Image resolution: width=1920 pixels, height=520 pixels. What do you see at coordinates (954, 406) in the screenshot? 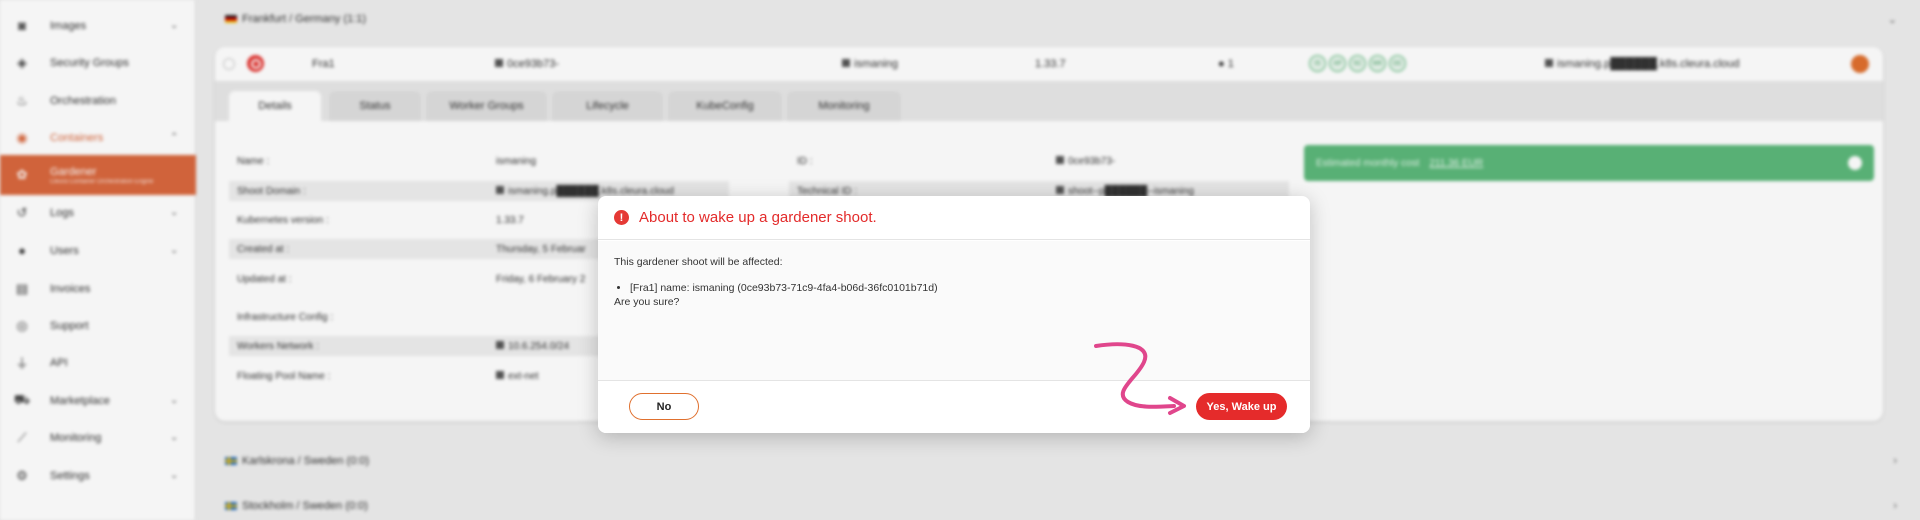
I see `dialog-footer: No Yes, Wake up` at bounding box center [954, 406].